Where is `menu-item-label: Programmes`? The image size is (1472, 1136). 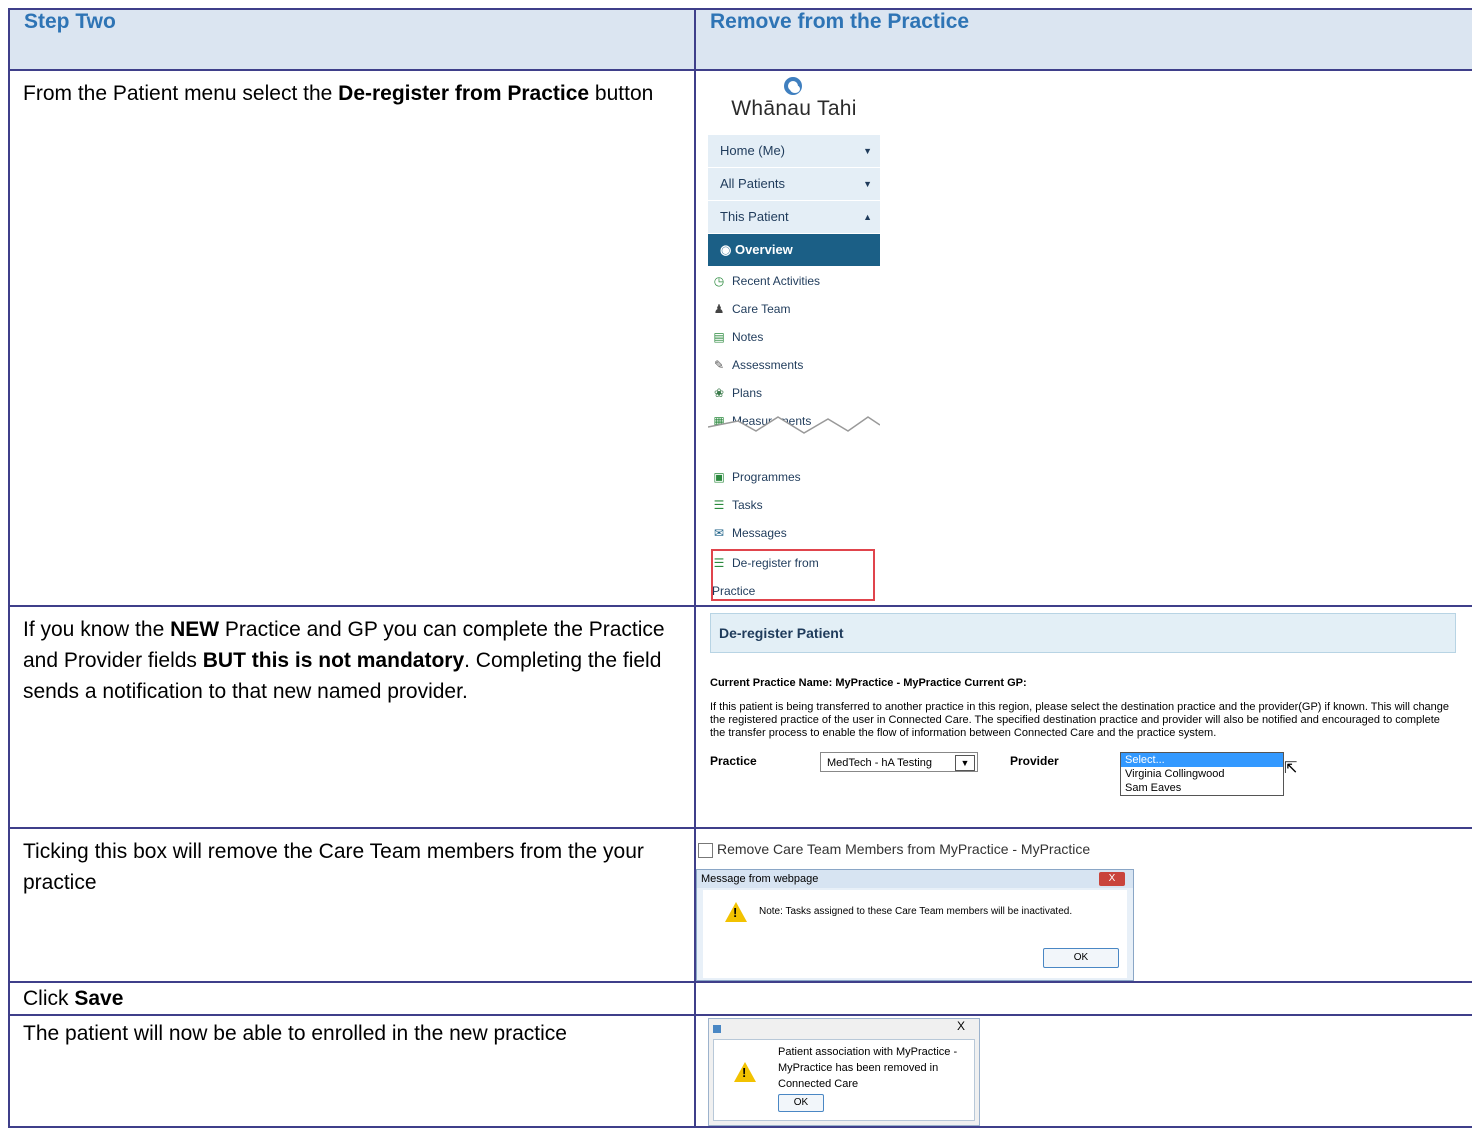 menu-item-label: Programmes is located at coordinates (766, 477).